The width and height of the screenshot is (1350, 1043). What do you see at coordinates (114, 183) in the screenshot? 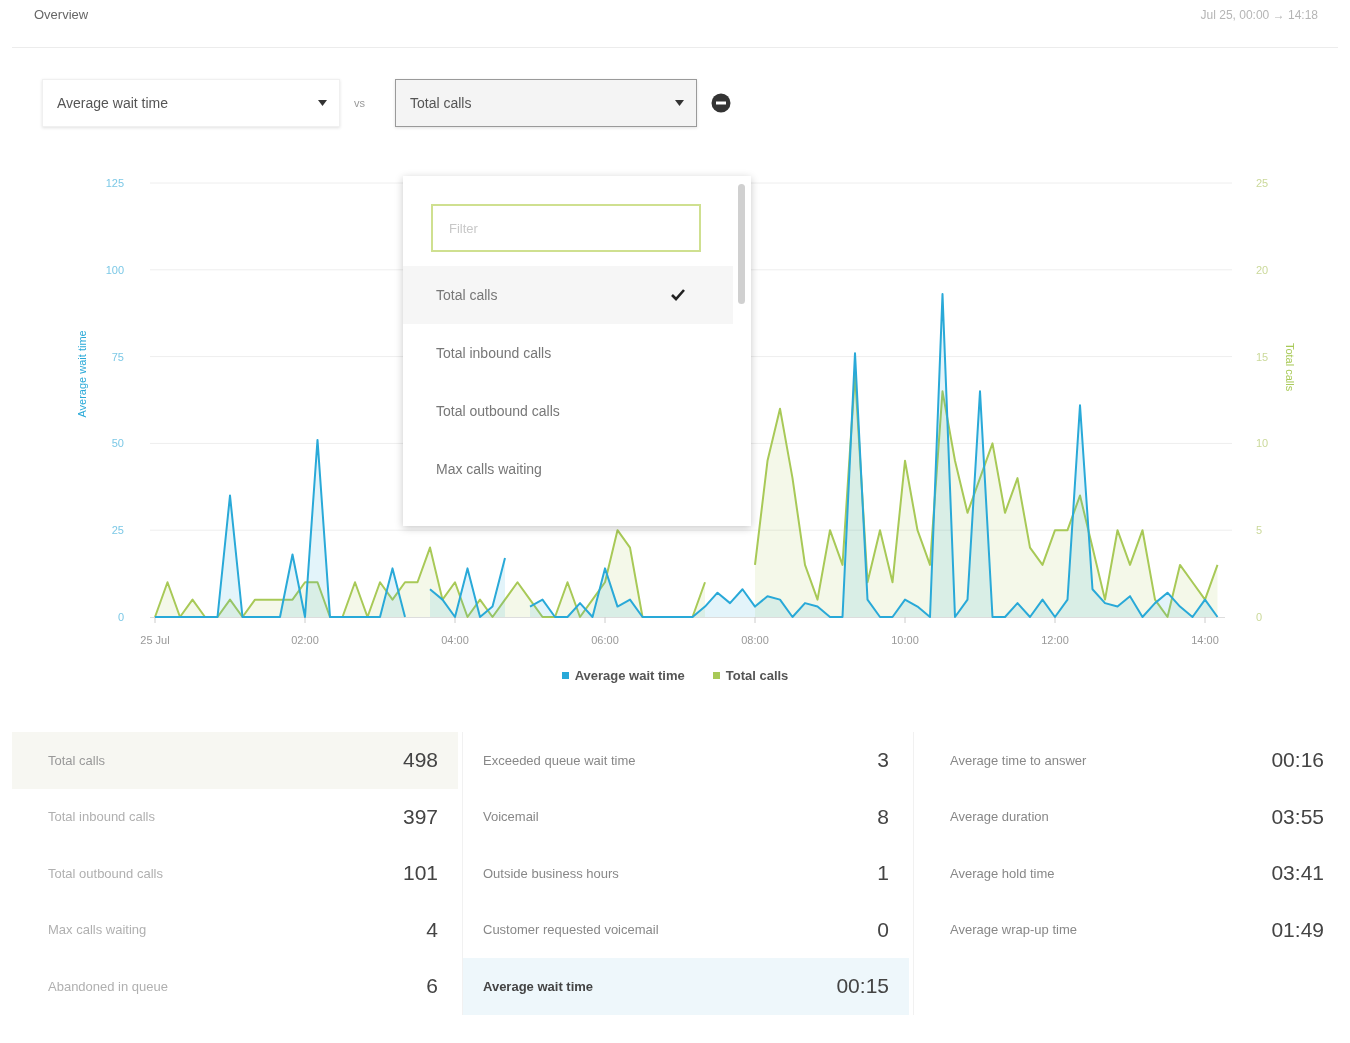
I see `axis-tick-label: 125` at bounding box center [114, 183].